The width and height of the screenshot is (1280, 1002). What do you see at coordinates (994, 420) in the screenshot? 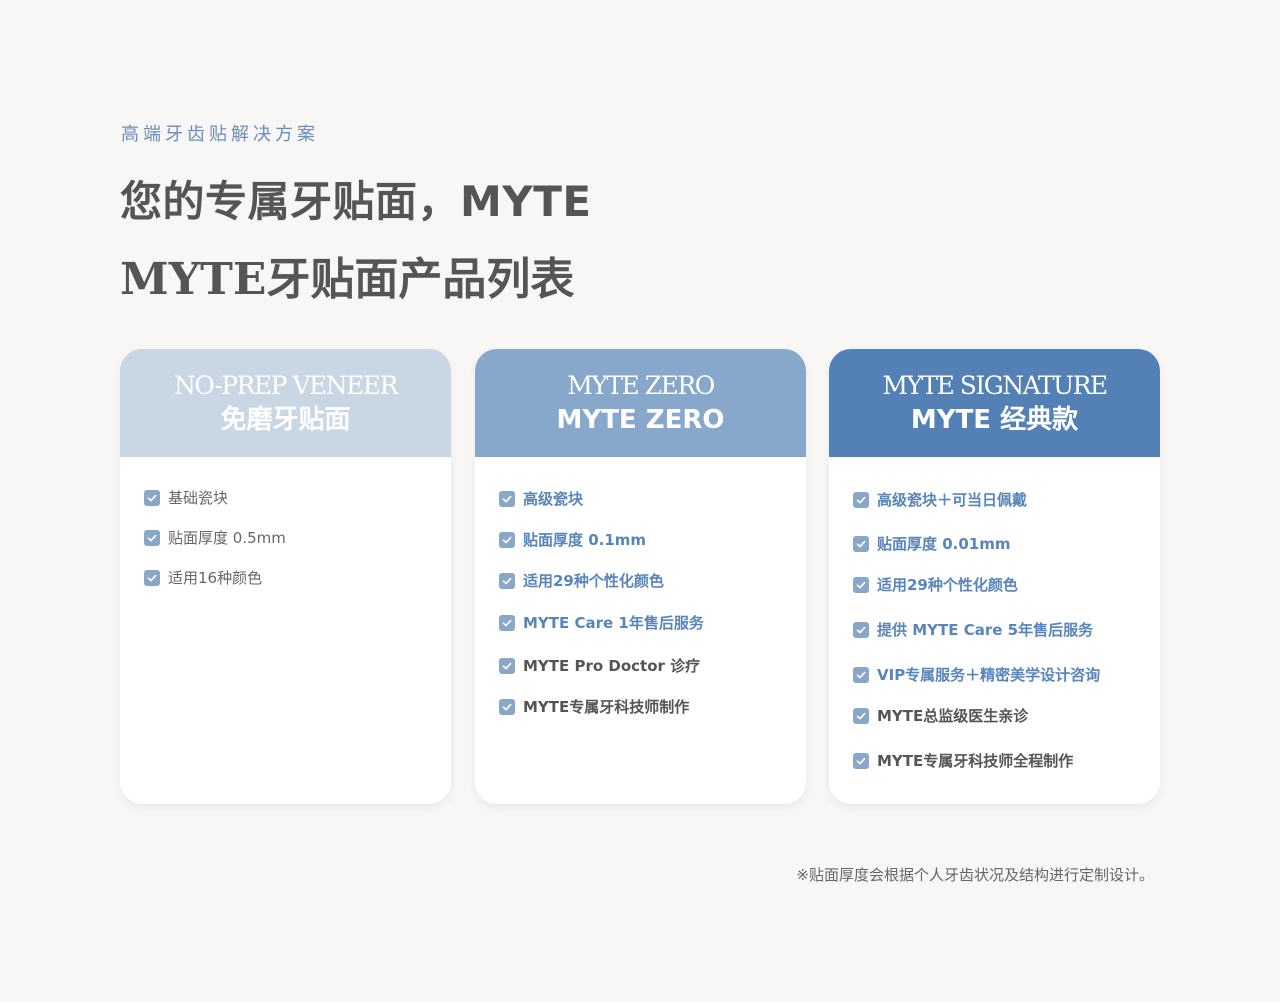
I see `card-cn-title: MYTE 经典款` at bounding box center [994, 420].